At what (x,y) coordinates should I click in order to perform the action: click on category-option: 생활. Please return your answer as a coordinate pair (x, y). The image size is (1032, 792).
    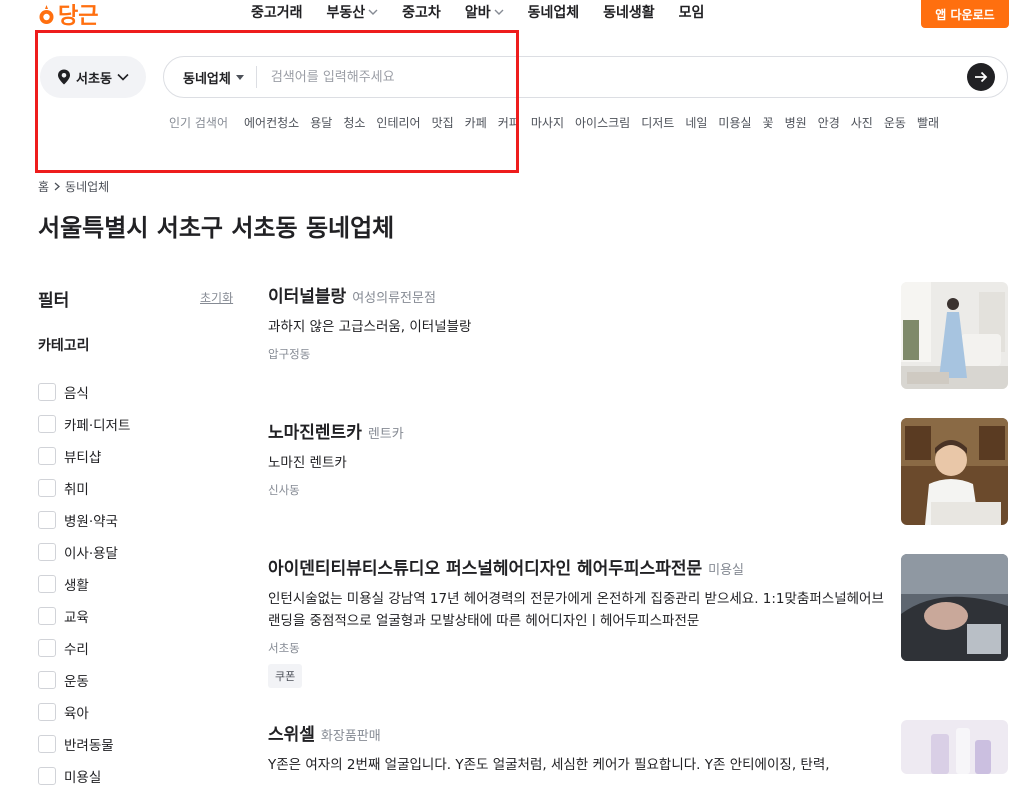
    Looking at the image, I should click on (84, 584).